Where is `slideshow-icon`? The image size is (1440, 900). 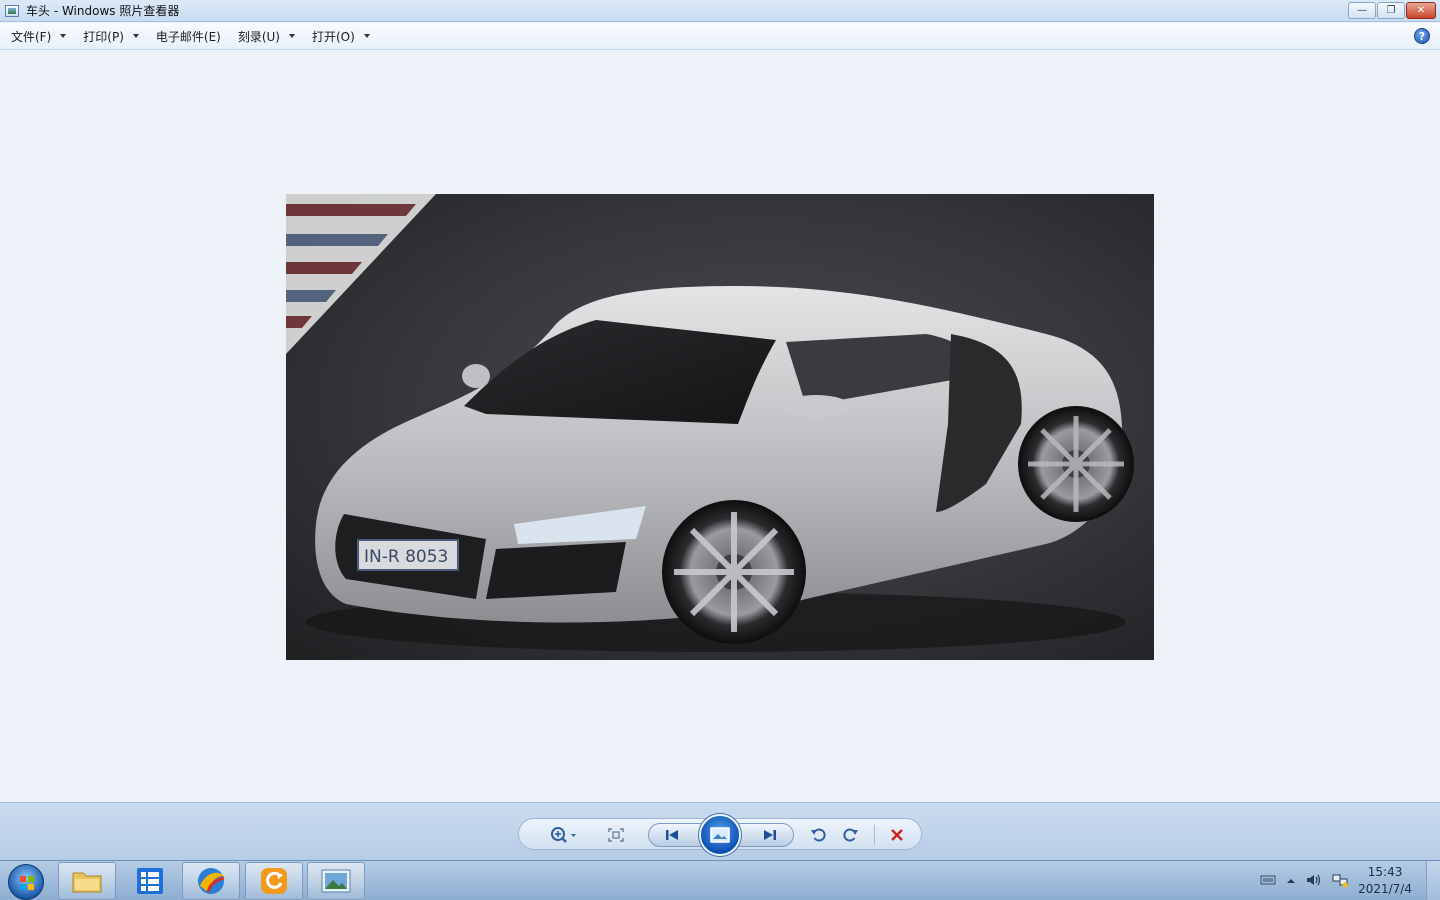 slideshow-icon is located at coordinates (720, 835).